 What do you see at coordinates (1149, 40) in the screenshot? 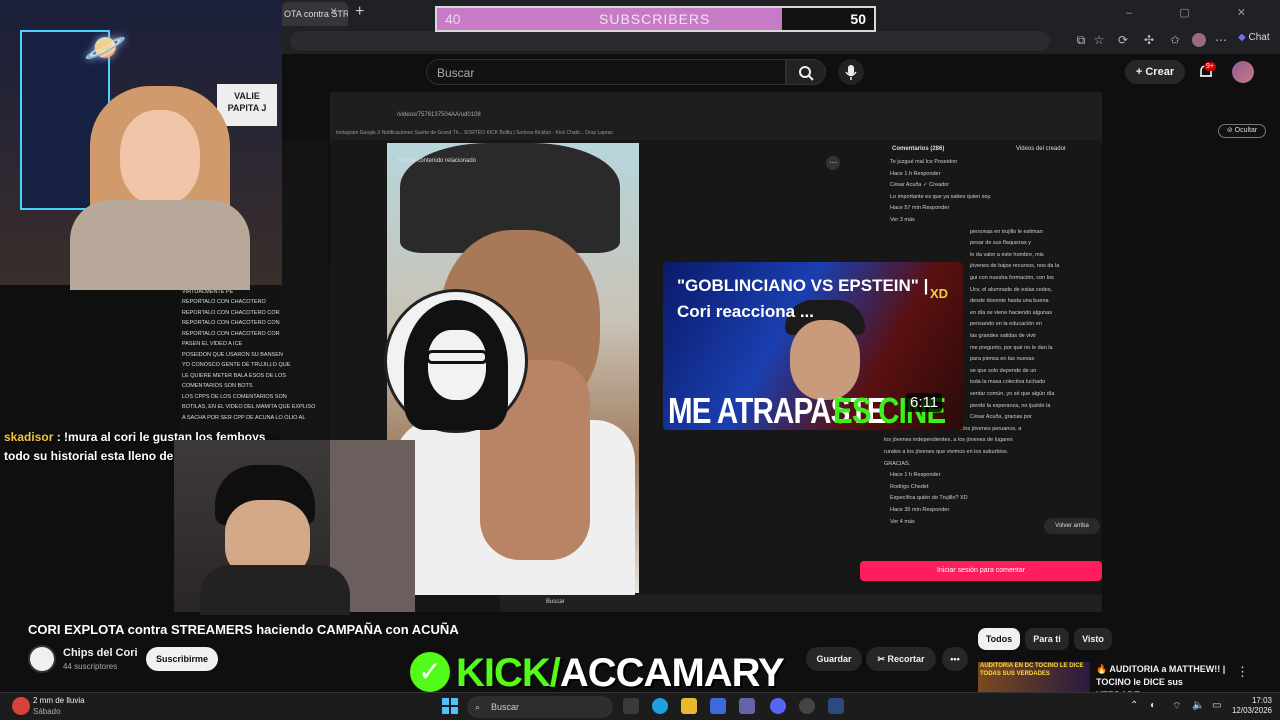
I see `puzzle-icon: ✣` at bounding box center [1149, 40].